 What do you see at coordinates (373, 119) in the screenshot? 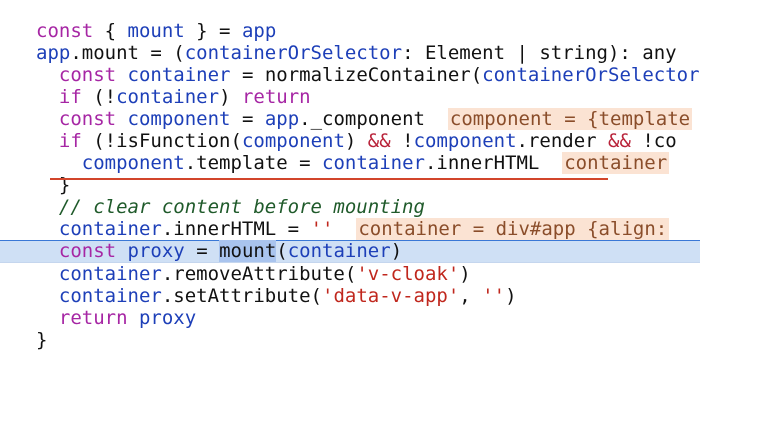
I see `code-text: ._component` at bounding box center [373, 119].